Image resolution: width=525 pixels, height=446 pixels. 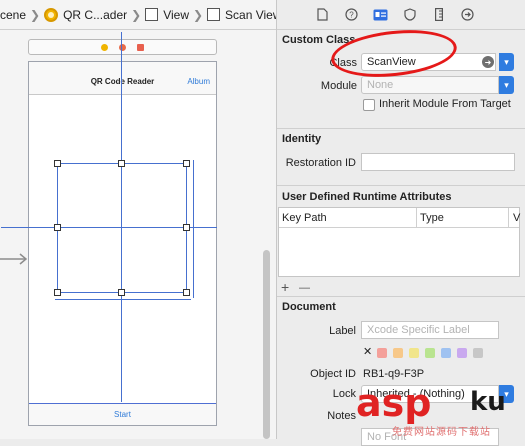 I want to click on quick-help-inspector-tab: ?, so click(x=351, y=14).